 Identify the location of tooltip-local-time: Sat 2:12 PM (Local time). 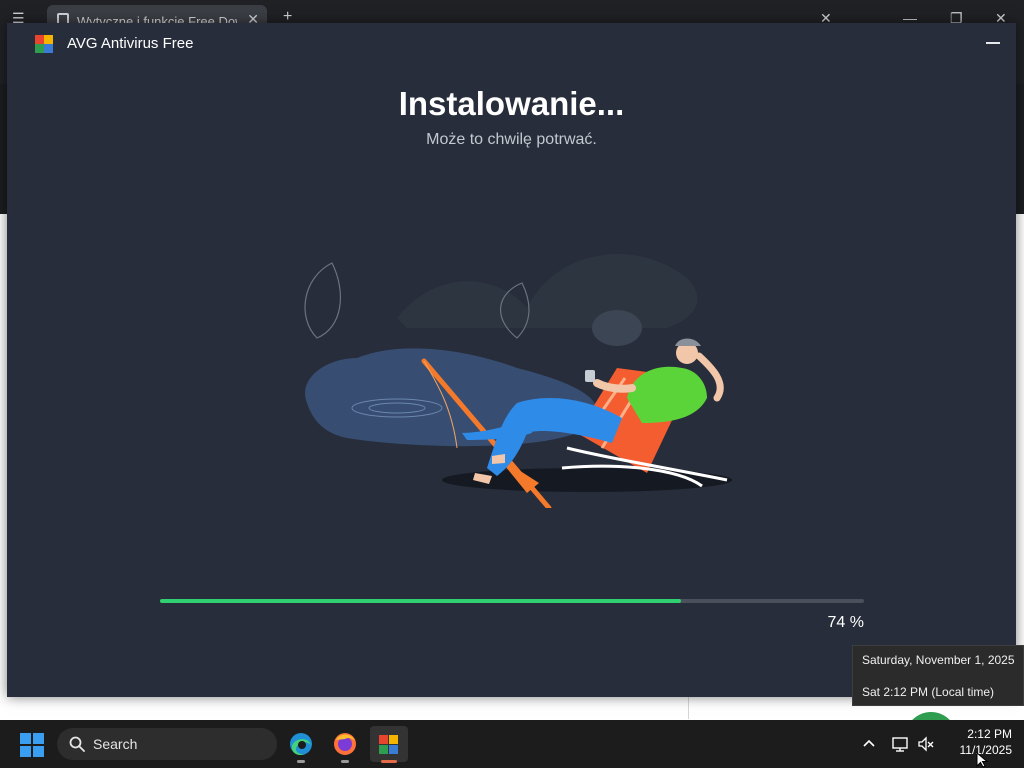
(928, 692).